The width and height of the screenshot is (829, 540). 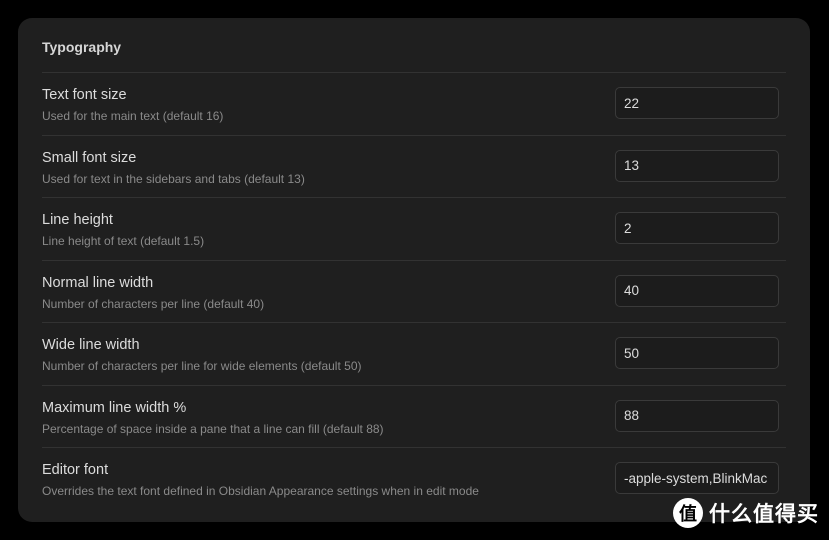 I want to click on setting-description: Used for the main text (default 16), so click(x=133, y=116).